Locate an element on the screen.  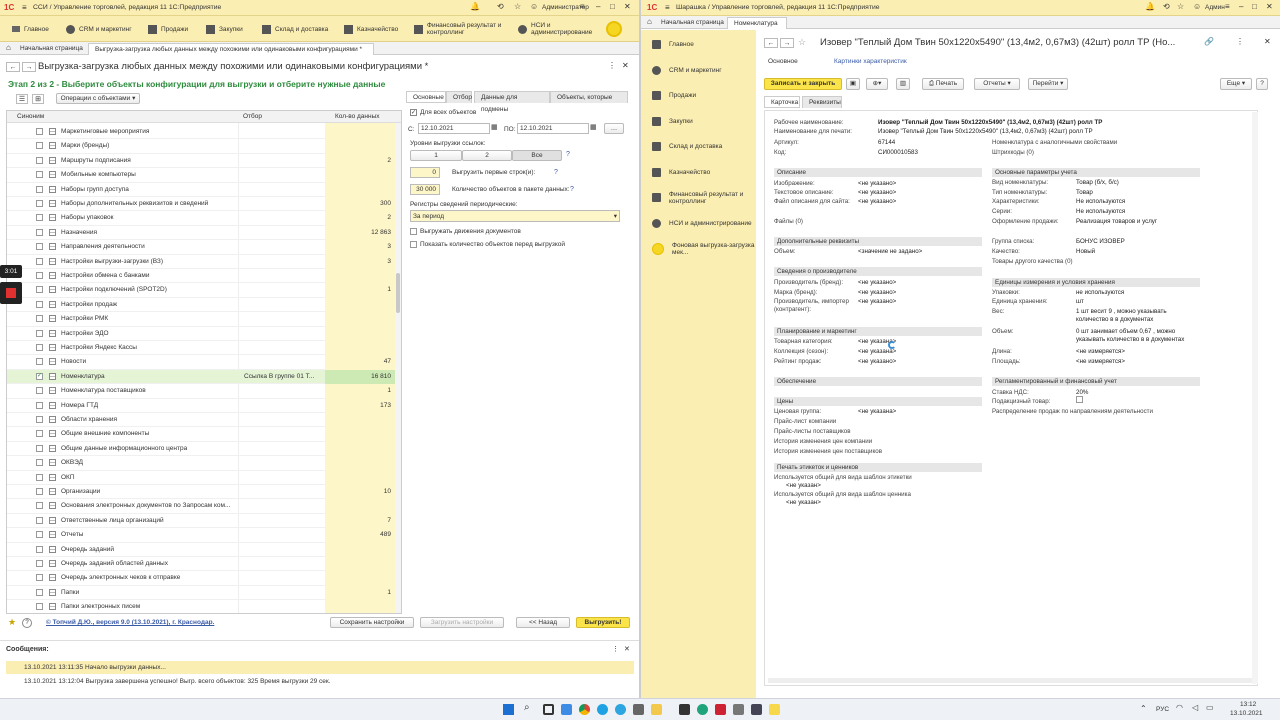
star-icon: ☆ is located at coordinates (517, 6).